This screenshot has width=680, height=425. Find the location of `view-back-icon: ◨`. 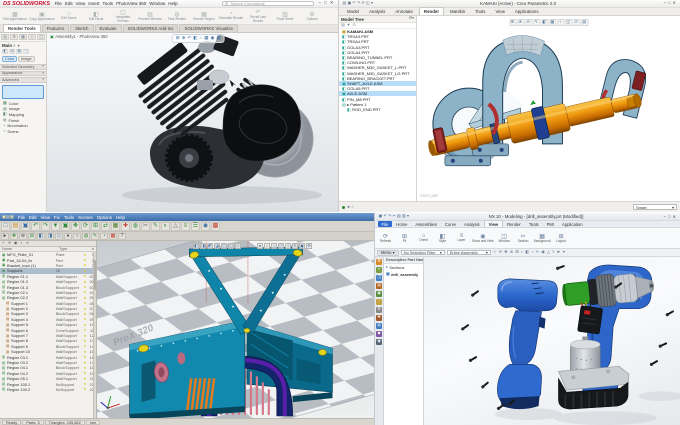

view-back-icon: ◨ is located at coordinates (203, 246).